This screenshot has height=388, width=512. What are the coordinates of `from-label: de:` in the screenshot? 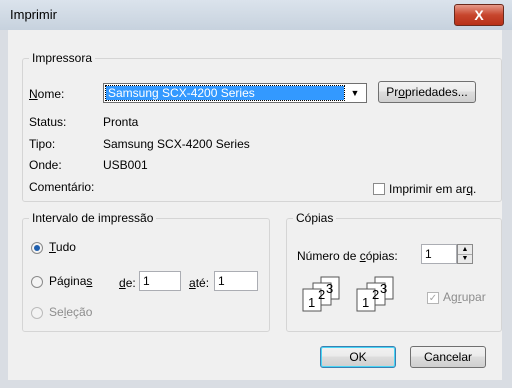 It's located at (127, 283).